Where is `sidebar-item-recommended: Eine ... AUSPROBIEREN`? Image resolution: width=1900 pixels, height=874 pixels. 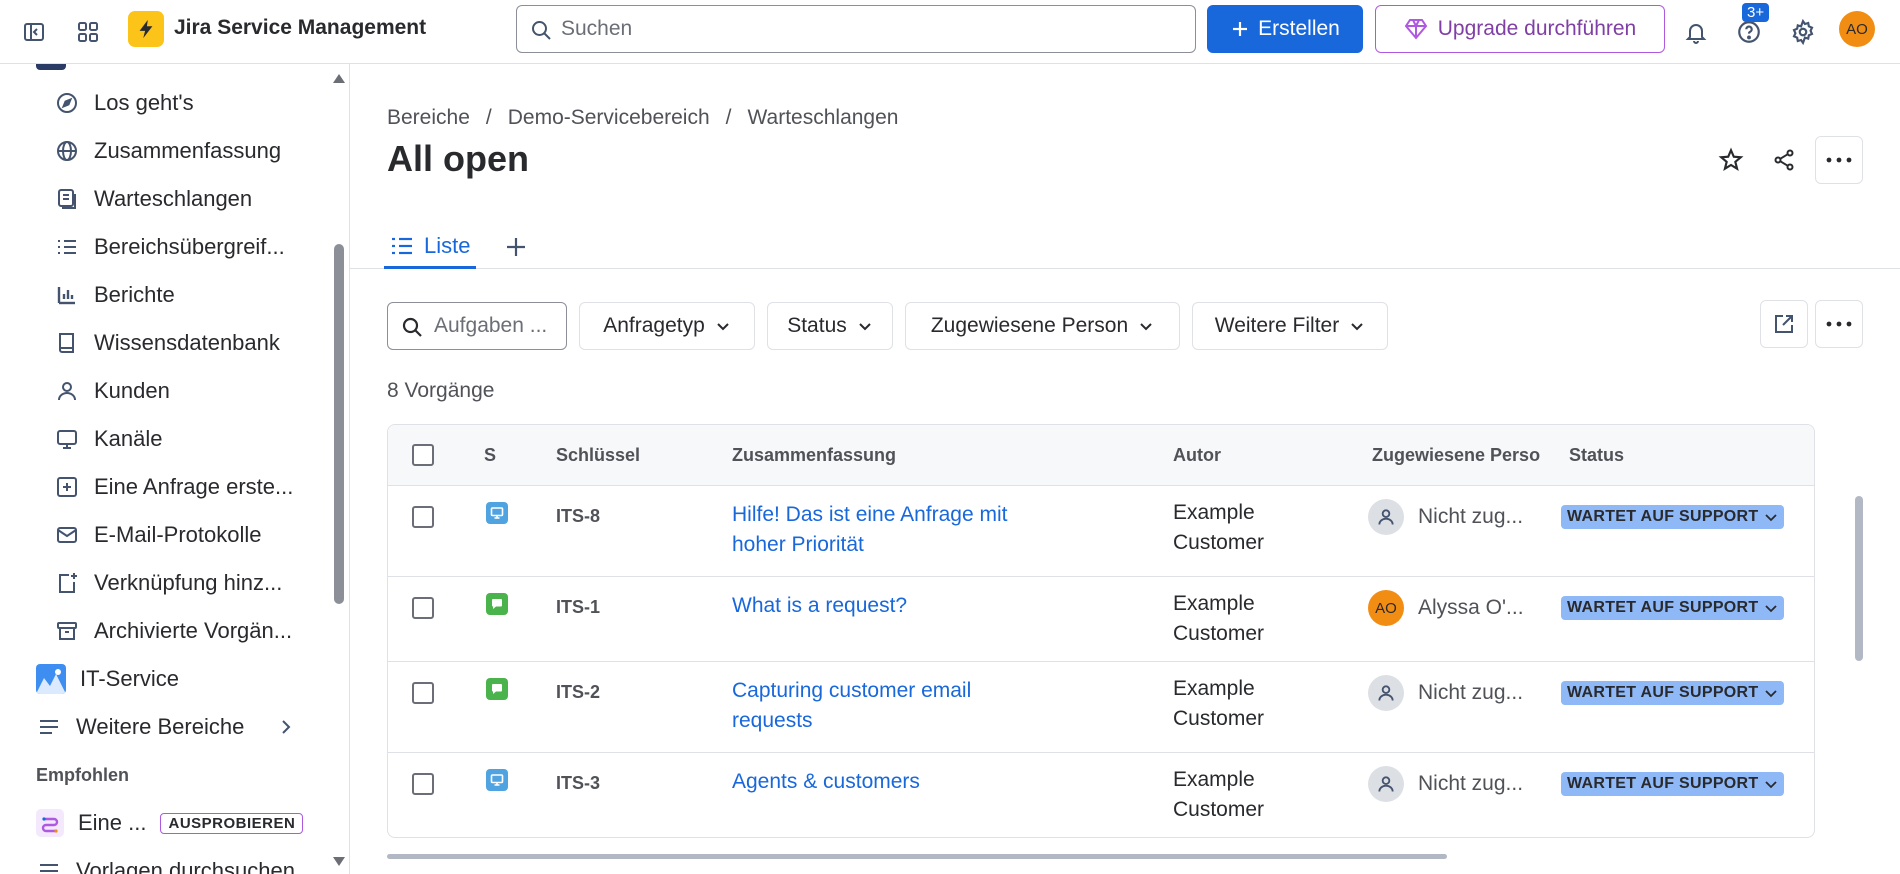
sidebar-item-recommended: Eine ... AUSPROBIEREN is located at coordinates (170, 823).